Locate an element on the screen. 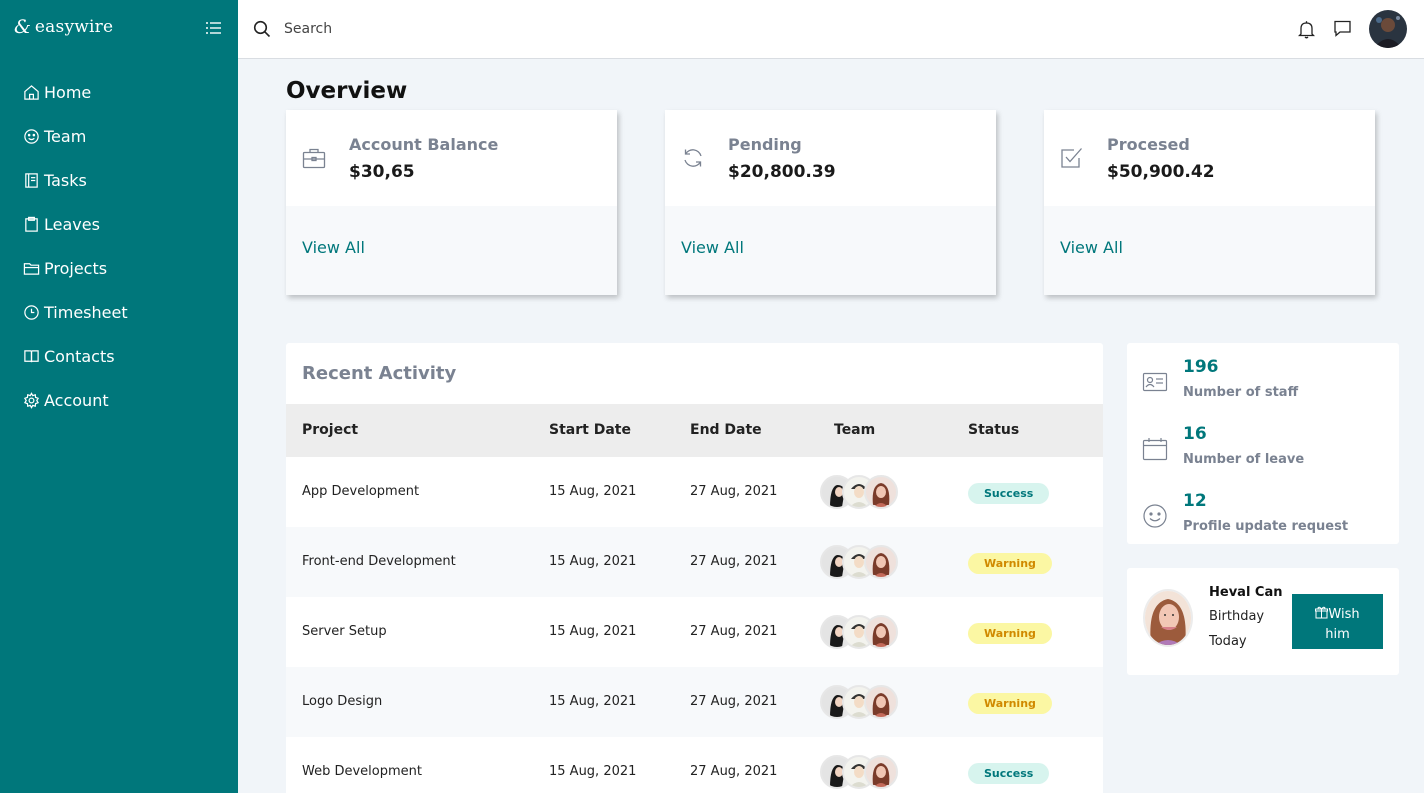  brand-logo: & easywire is located at coordinates (63, 27).